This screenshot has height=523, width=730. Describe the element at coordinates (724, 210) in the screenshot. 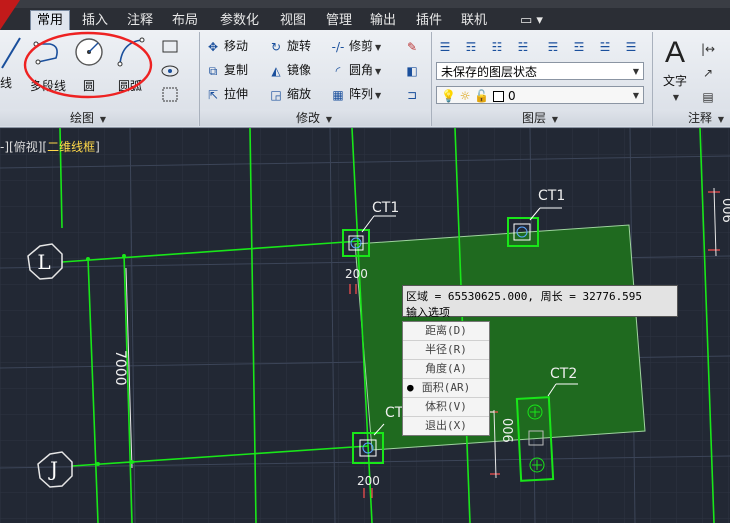

I see `dimension-900-right: 006` at that location.